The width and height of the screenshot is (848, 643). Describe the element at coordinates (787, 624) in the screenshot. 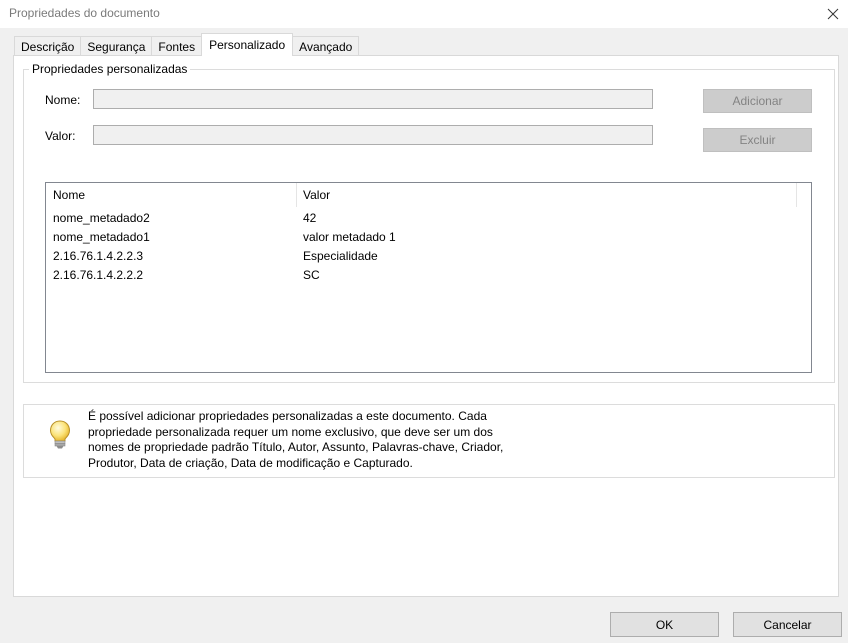

I see `cancel-button: Cancelar` at that location.